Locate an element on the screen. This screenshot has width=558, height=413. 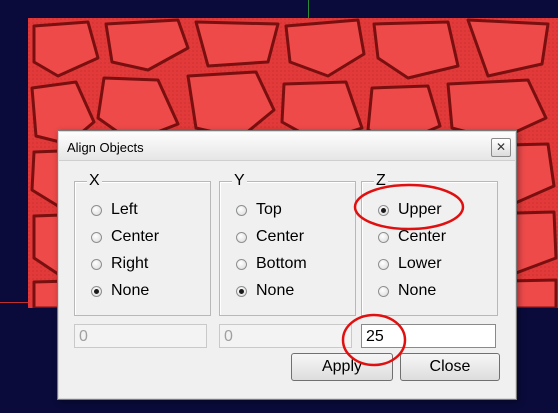
z-group: Z Upper Center Lower None is located at coordinates (429, 244).